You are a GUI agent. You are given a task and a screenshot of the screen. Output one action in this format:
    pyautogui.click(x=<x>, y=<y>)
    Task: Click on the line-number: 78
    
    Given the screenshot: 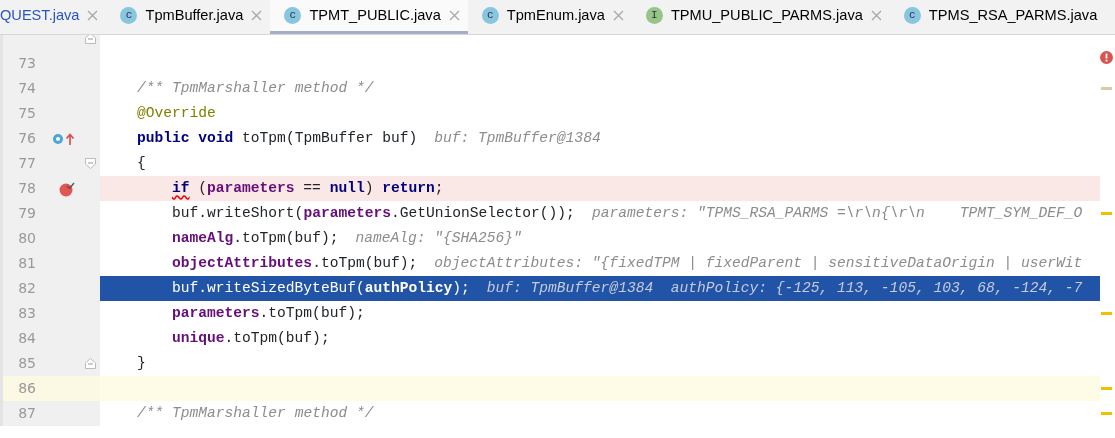 What is the action you would take?
    pyautogui.click(x=26, y=188)
    